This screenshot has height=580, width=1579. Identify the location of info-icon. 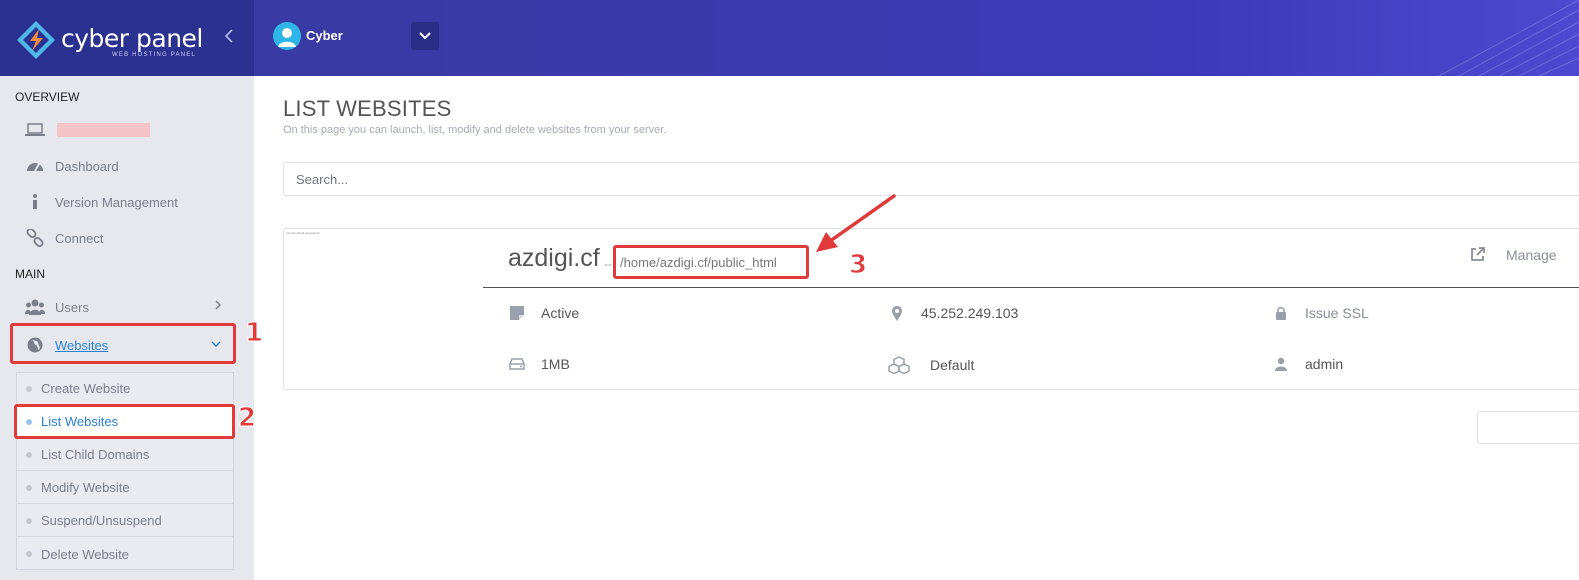
(35, 202).